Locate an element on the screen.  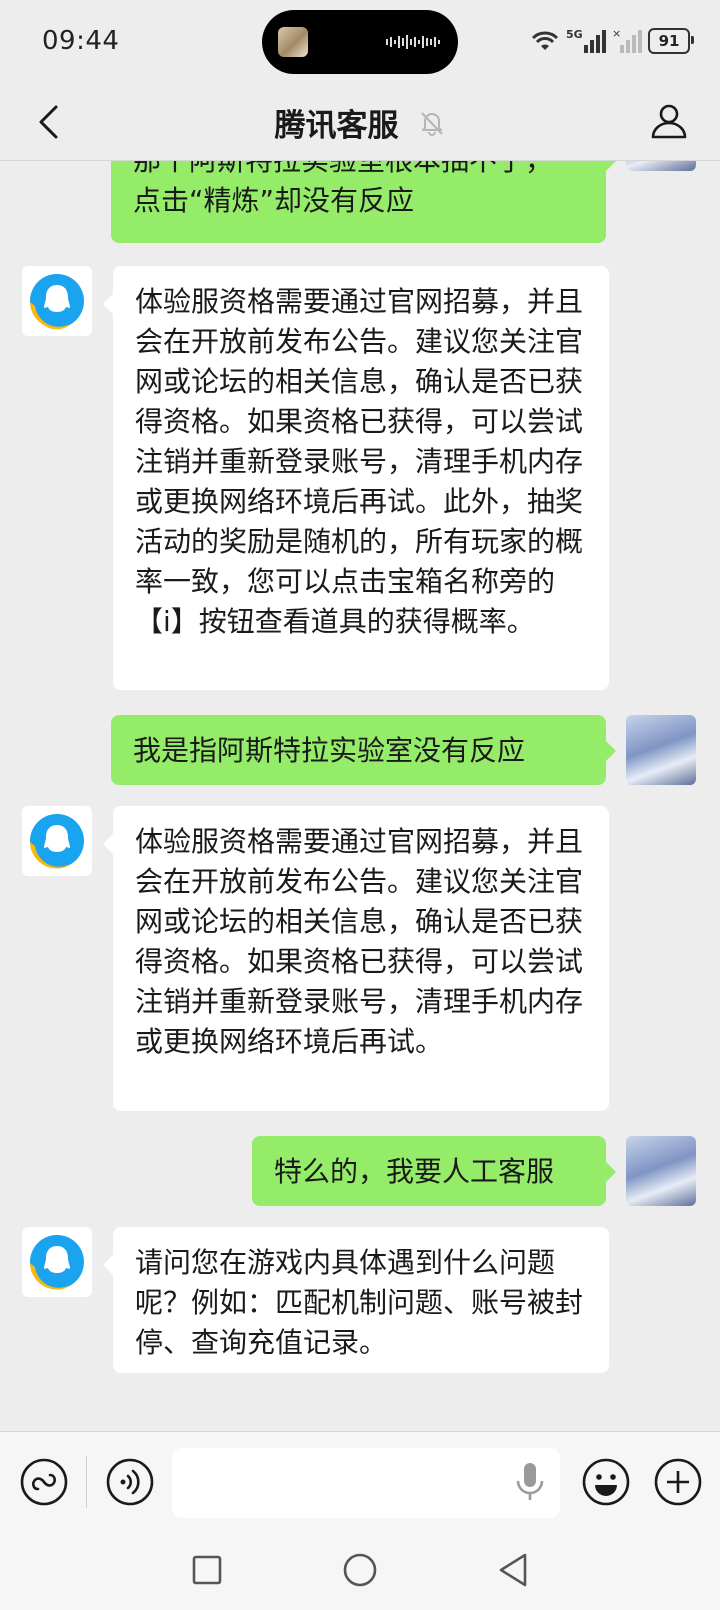
battery-icon: 91 is located at coordinates (671, 41).